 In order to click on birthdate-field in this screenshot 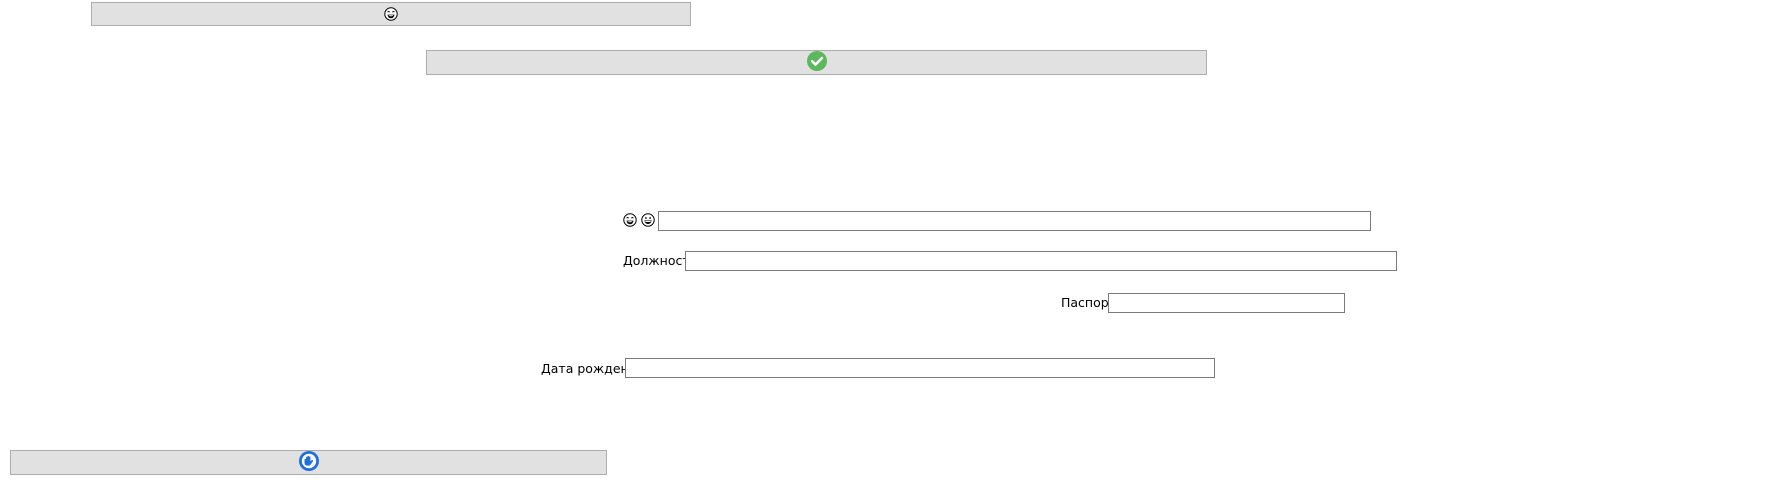, I will do `click(920, 368)`.